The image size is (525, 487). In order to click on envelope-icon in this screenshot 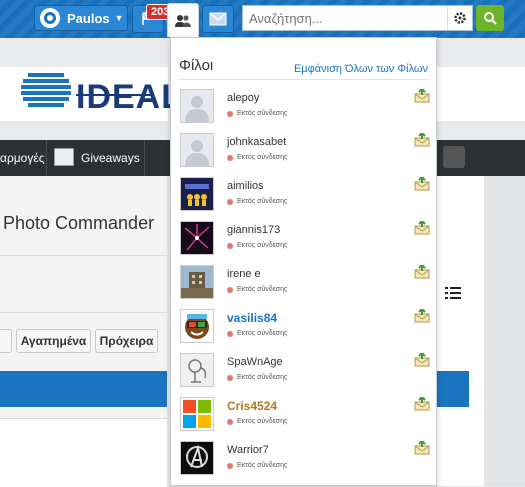, I will do `click(218, 19)`.